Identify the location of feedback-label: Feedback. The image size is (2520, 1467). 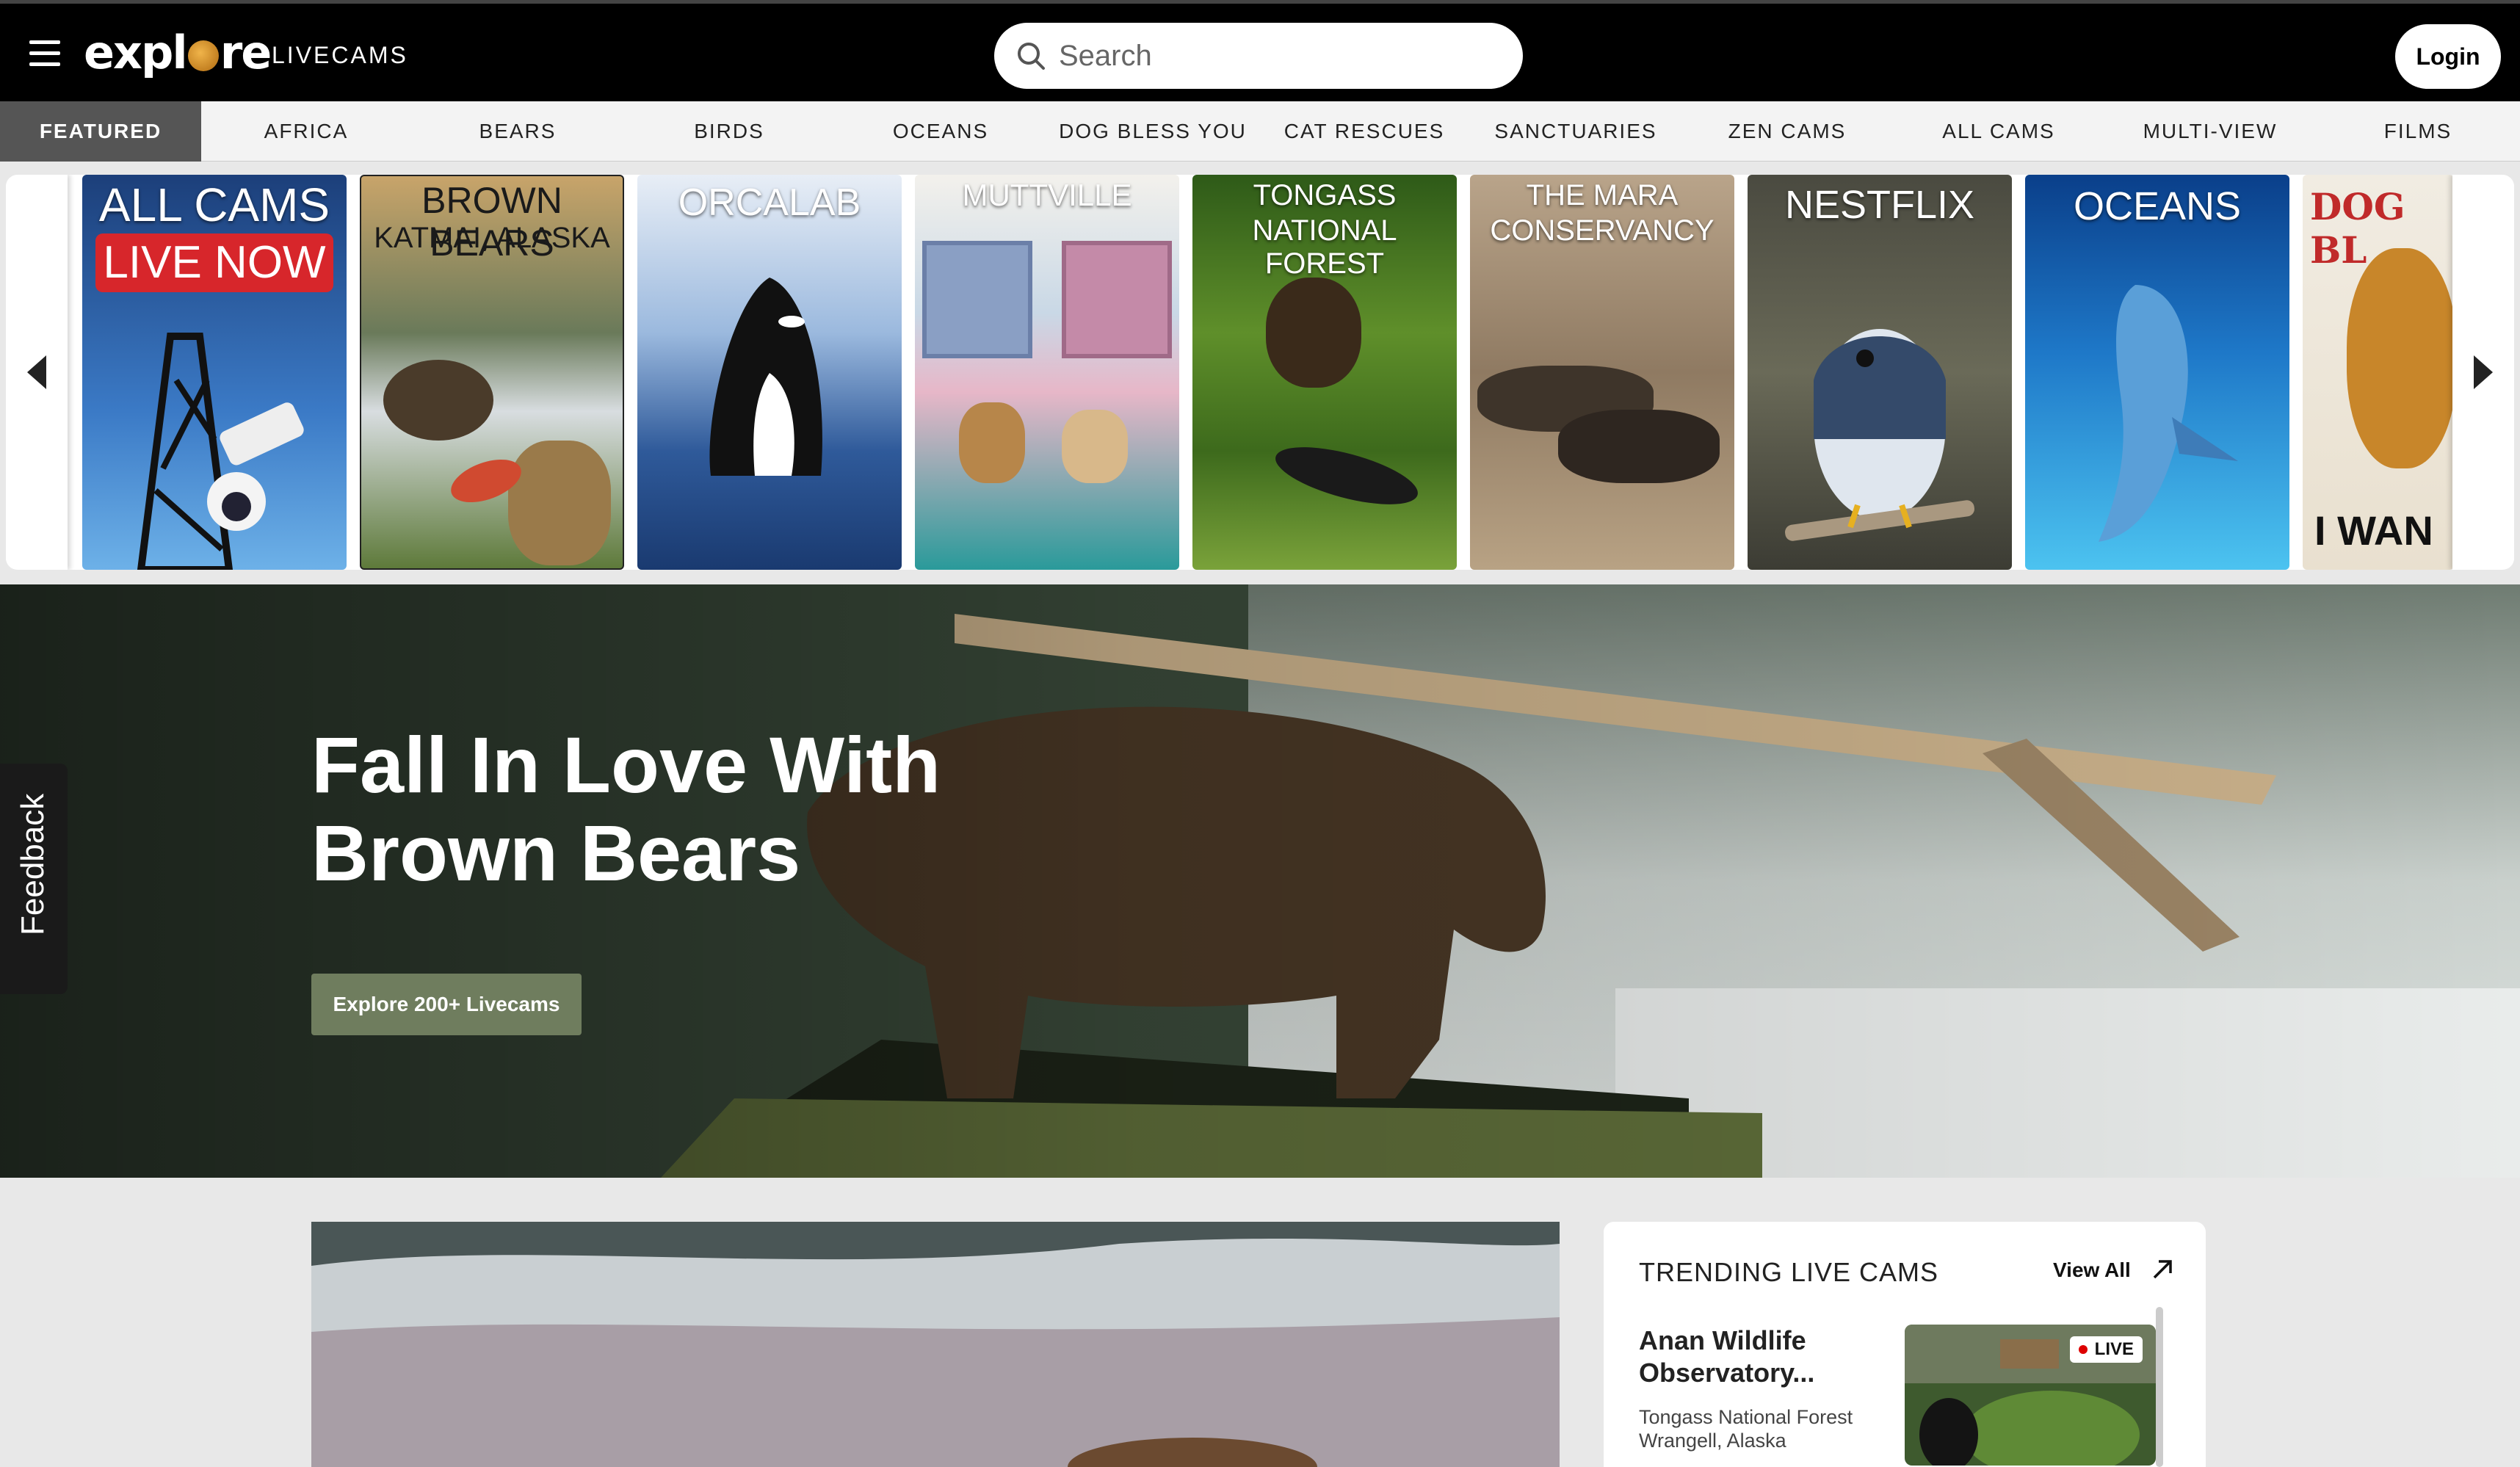
(33, 864).